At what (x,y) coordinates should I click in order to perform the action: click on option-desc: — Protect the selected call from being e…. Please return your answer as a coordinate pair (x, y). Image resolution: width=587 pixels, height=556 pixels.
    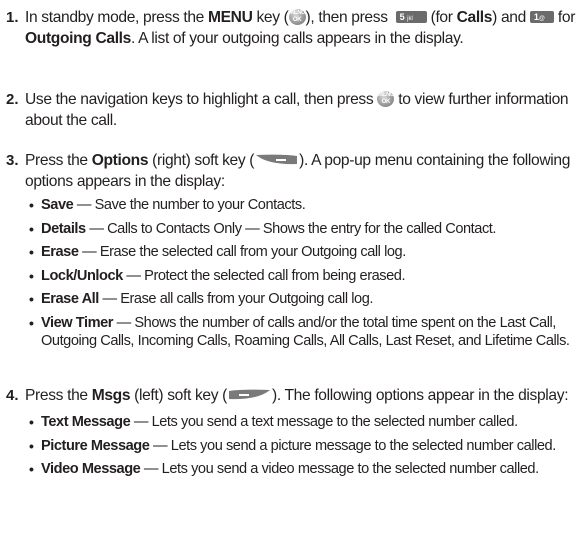
    Looking at the image, I should click on (264, 275).